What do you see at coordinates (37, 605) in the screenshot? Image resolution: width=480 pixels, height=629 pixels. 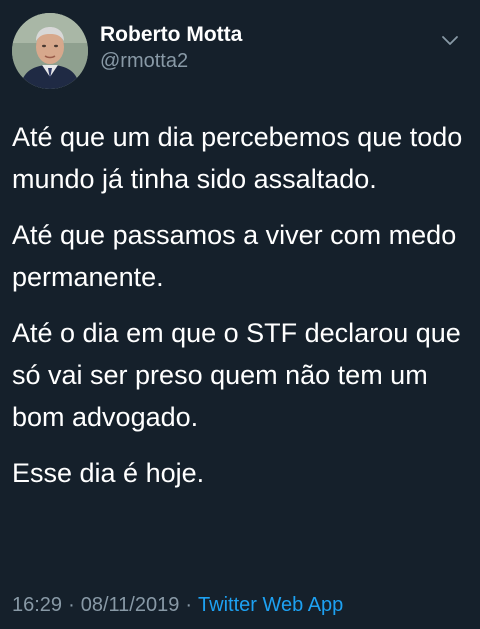 I see `tweet-time: 16:29` at bounding box center [37, 605].